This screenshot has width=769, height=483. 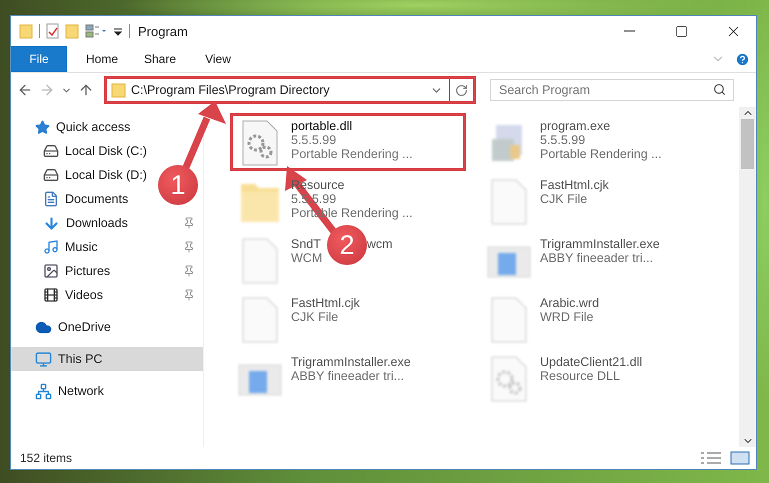 I want to click on item-count: 152 items, so click(x=47, y=458).